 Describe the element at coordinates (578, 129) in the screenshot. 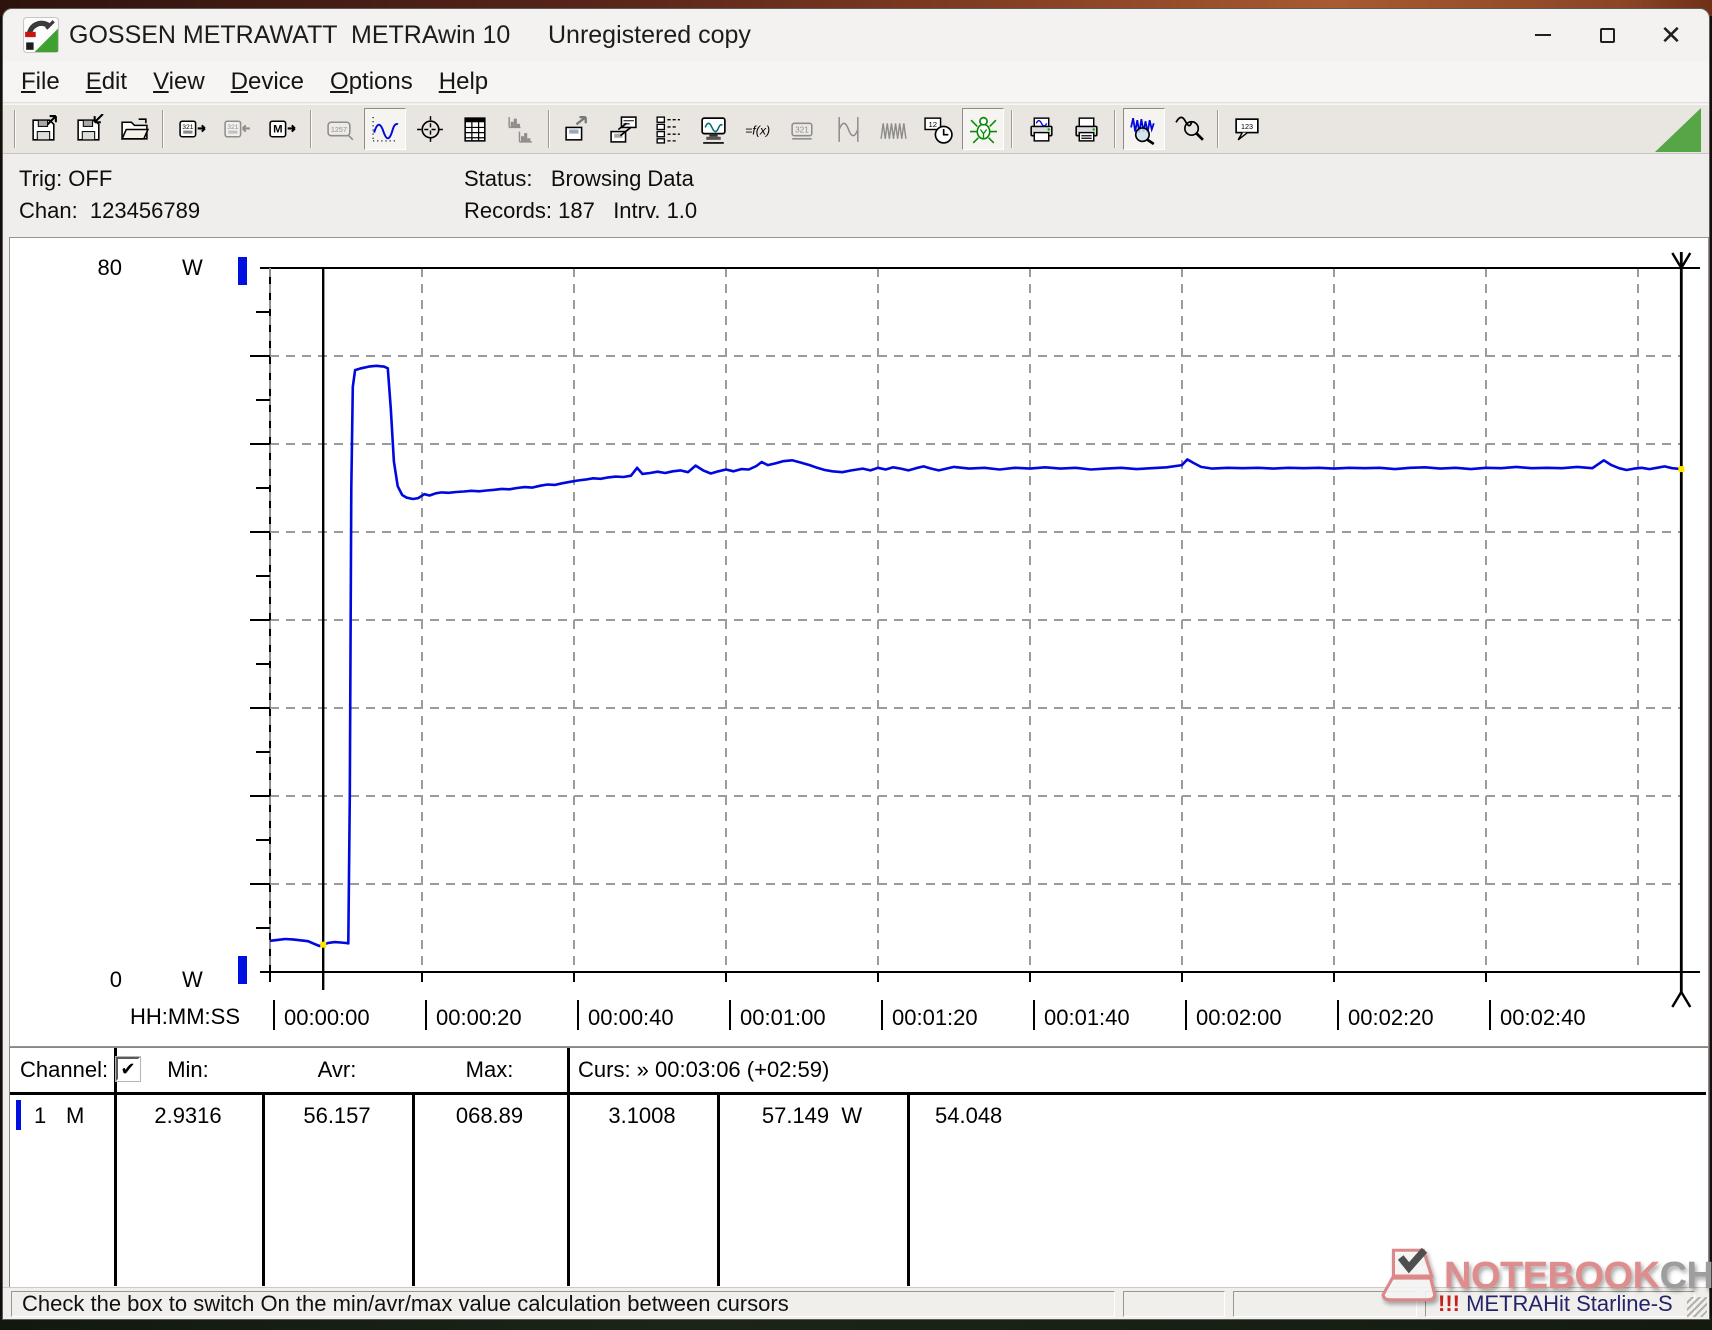

I see `export-data-icon` at that location.